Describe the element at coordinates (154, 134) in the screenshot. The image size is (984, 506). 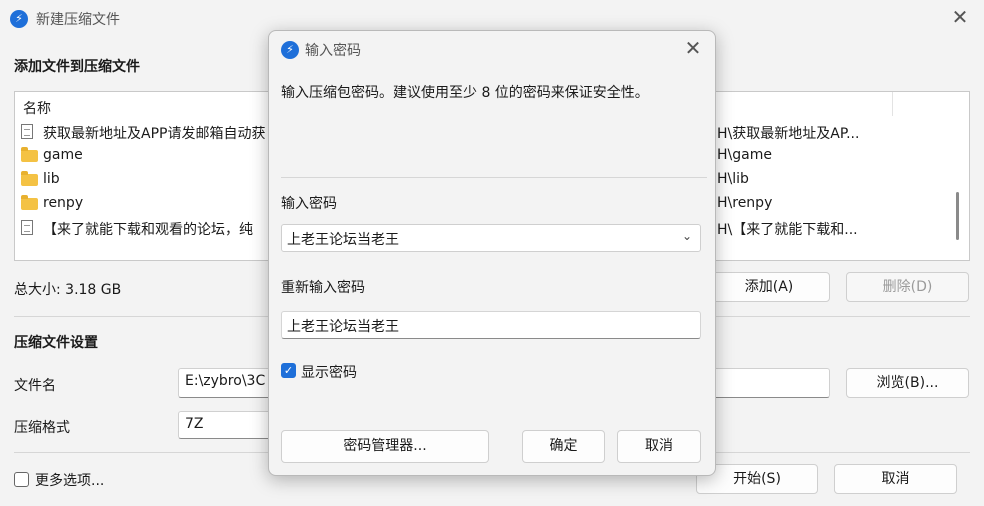
I see `list-item-name: 获取最新地址及APP请发邮箱自动获` at that location.